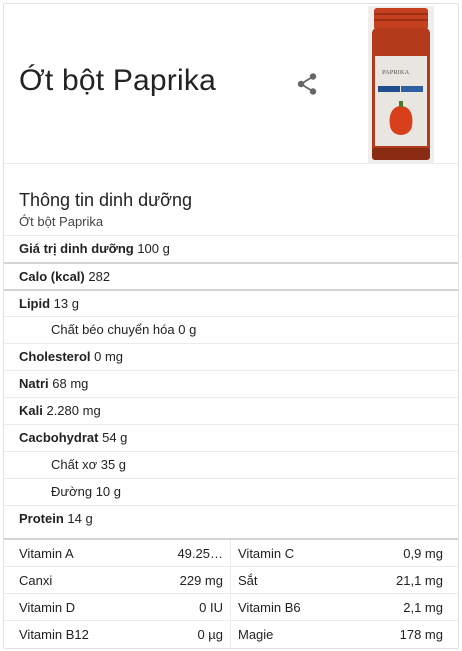 Image resolution: width=462 pixels, height=651 pixels. What do you see at coordinates (99, 276) in the screenshot?
I see `row-value: 282` at bounding box center [99, 276].